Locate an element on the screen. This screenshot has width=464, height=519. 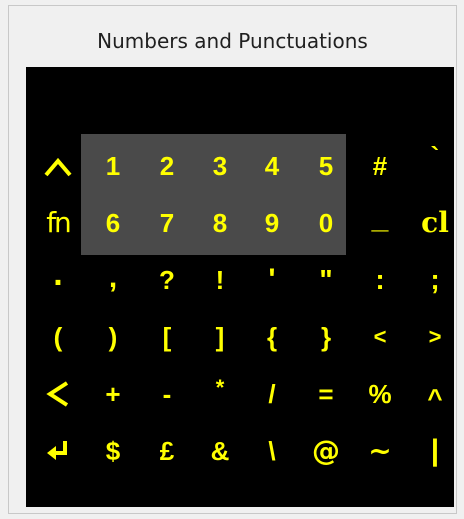
key-open-bracket: [ is located at coordinates (167, 337).